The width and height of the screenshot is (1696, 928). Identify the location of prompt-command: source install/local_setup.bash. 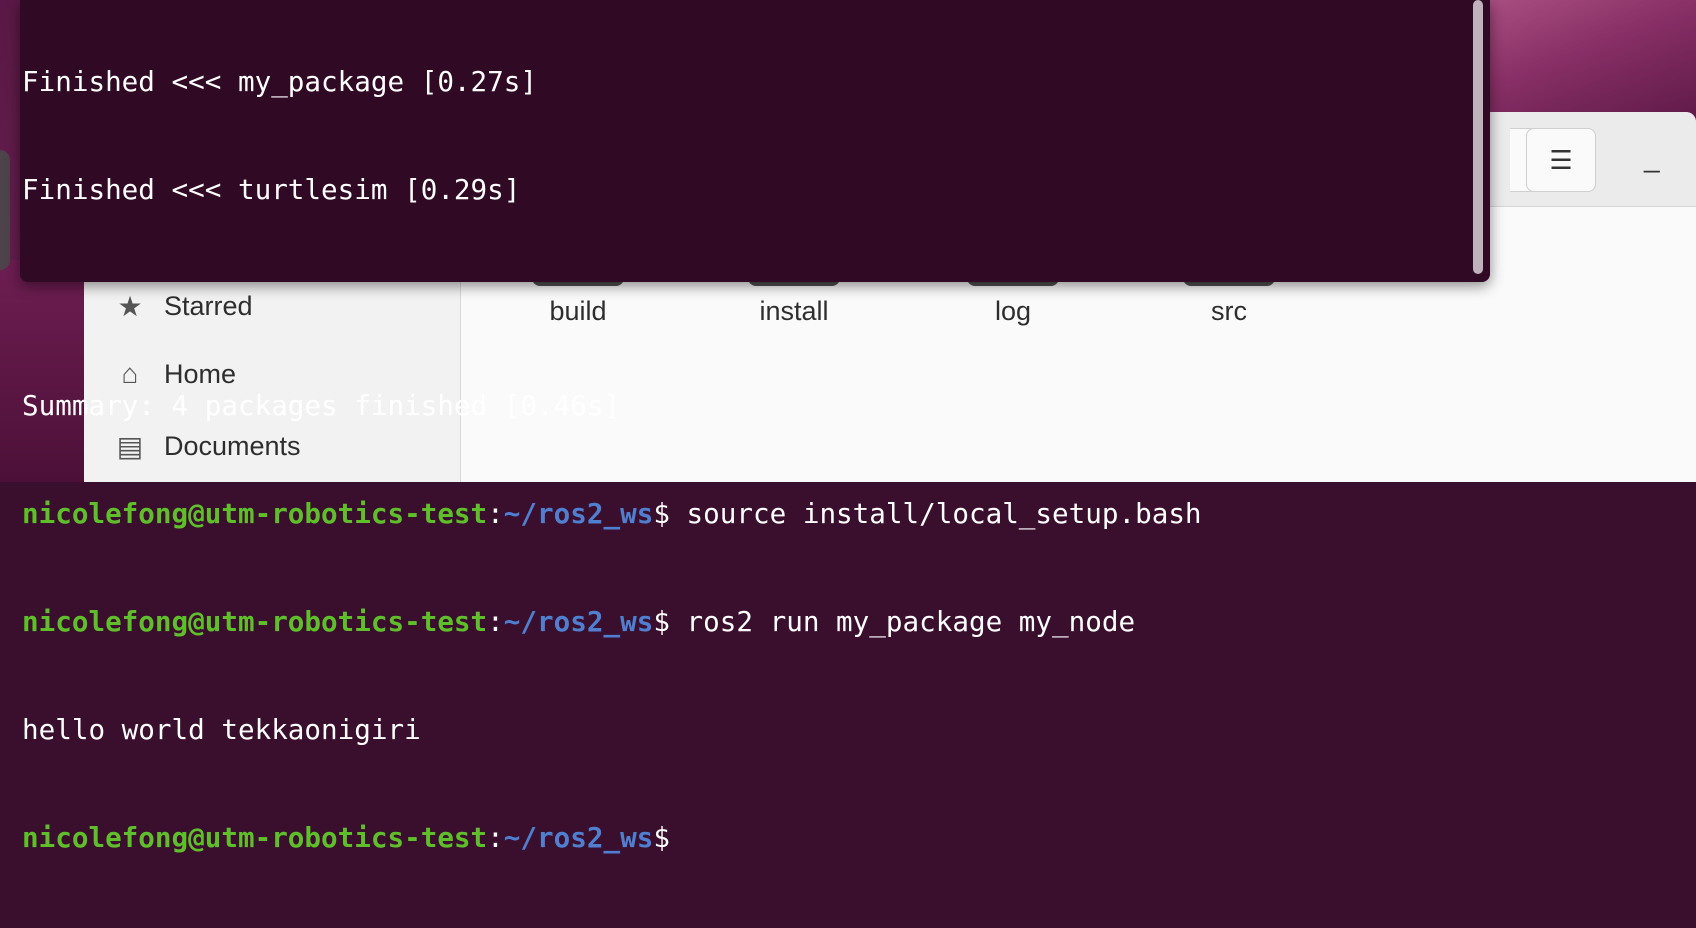
(944, 513).